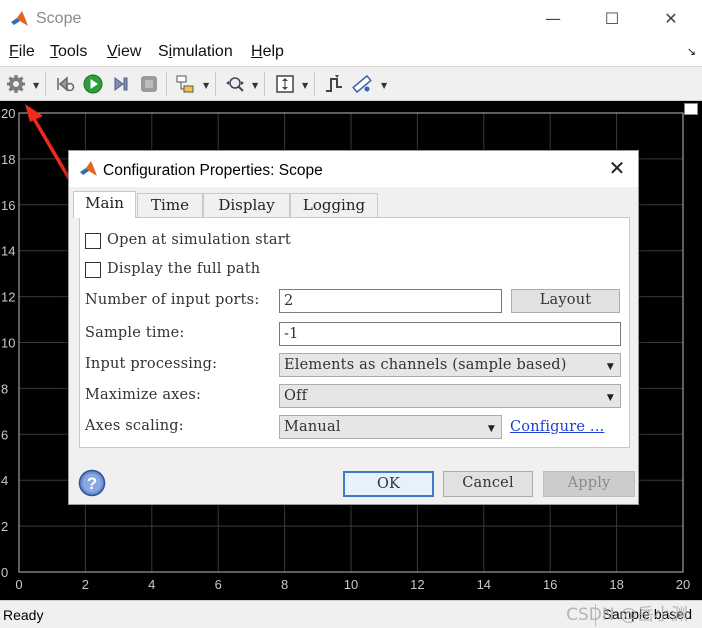 This screenshot has width=702, height=628. I want to click on tab-time: Time, so click(170, 205).